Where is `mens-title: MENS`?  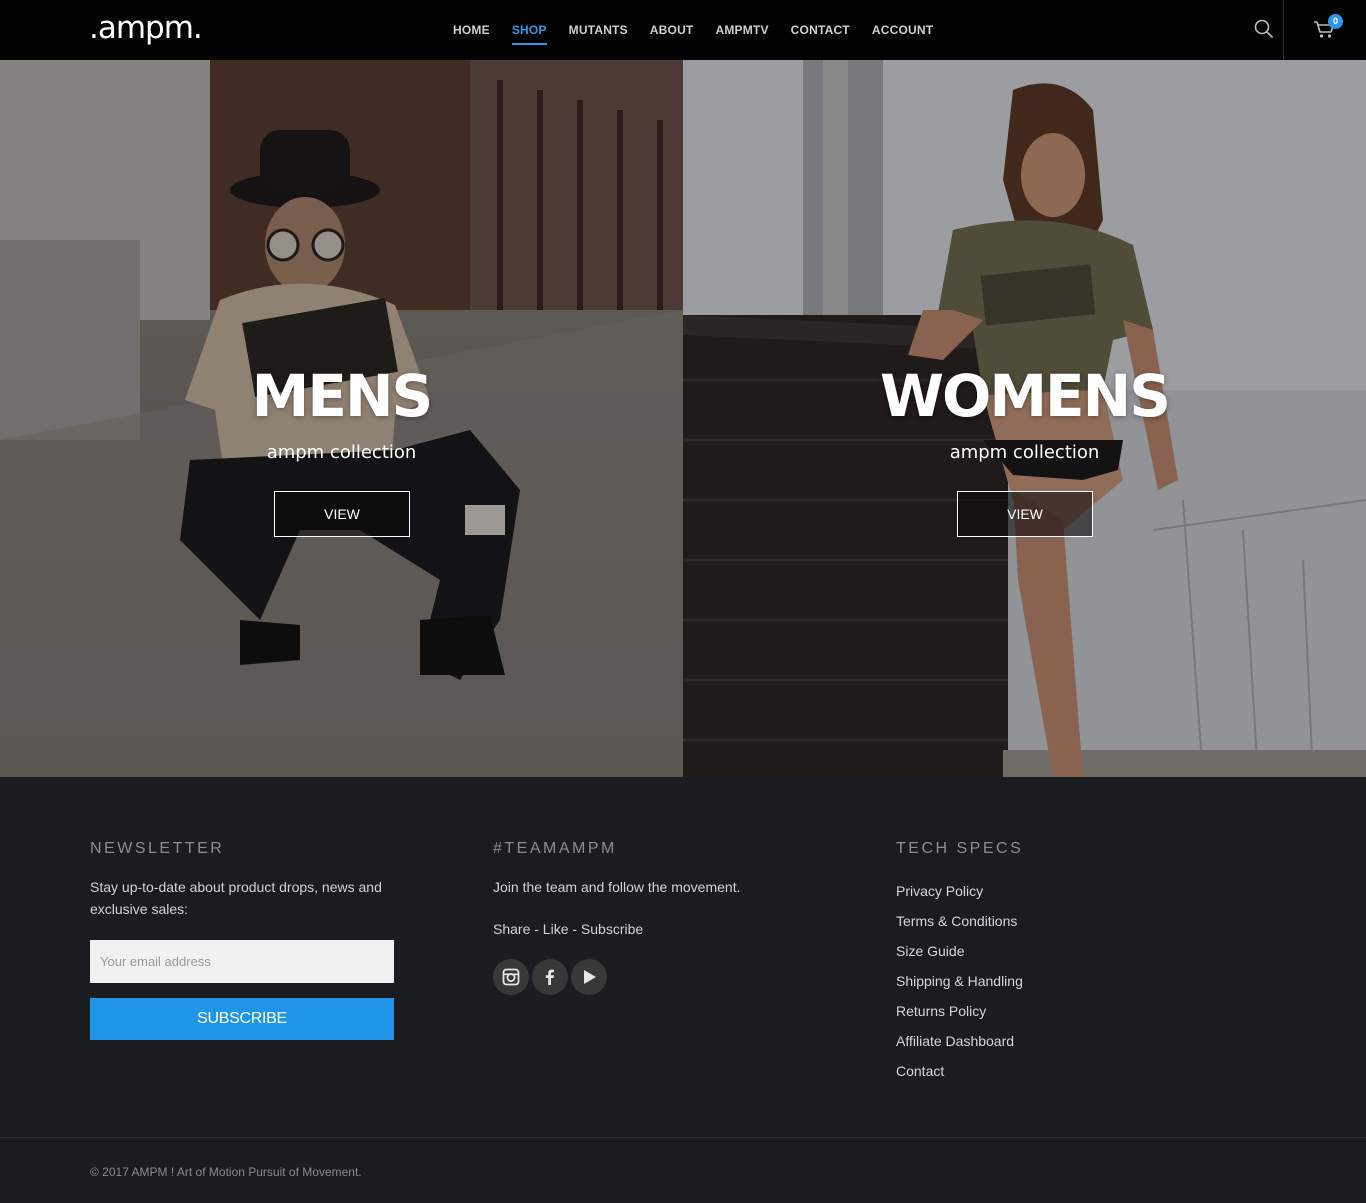 mens-title: MENS is located at coordinates (342, 396).